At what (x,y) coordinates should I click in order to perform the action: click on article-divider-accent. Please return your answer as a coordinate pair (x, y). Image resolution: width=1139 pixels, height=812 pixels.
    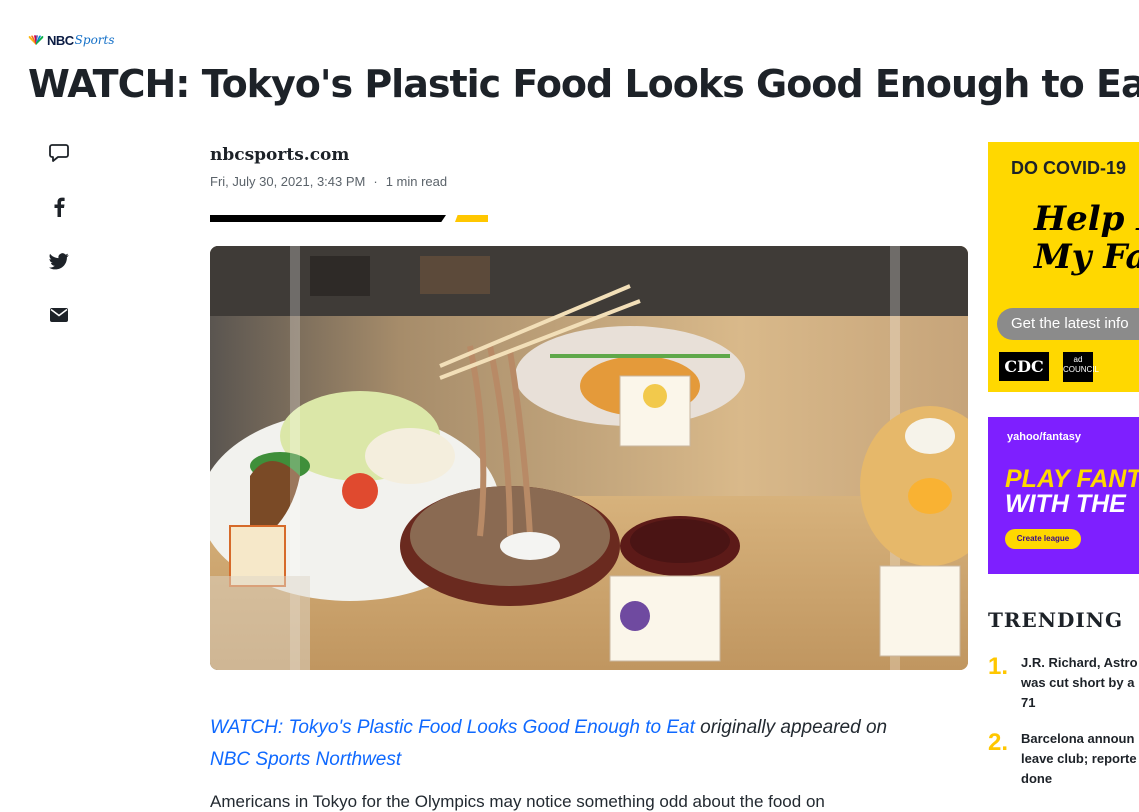
    Looking at the image, I should click on (471, 218).